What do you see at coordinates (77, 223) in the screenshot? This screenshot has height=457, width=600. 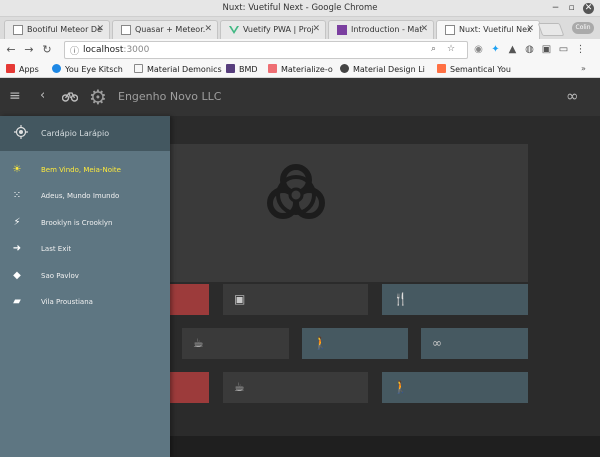 I see `drawer-item-label: Brooklyn is Crooklyn` at bounding box center [77, 223].